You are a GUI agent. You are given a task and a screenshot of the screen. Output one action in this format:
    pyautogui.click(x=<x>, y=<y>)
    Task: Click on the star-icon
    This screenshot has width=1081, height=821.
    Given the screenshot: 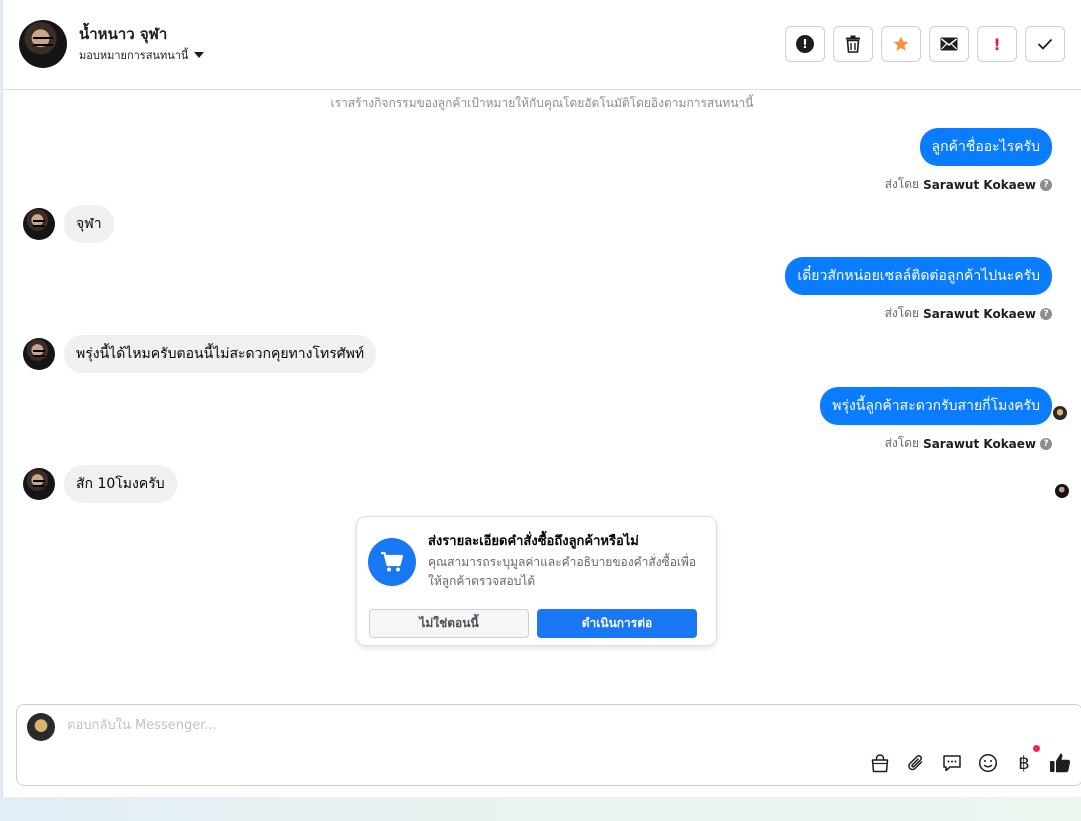 What is the action you would take?
    pyautogui.click(x=901, y=43)
    